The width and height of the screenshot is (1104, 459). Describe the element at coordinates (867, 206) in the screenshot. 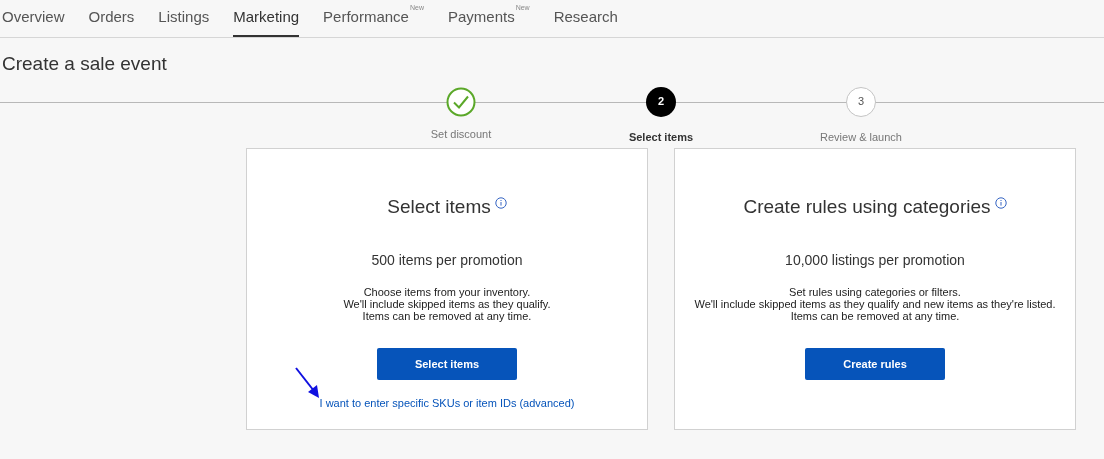

I see `card-title: Create rules using categories` at that location.